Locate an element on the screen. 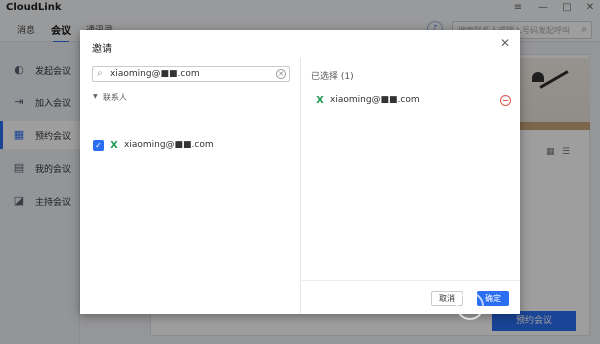  contact-name: xiaoming@■■.com is located at coordinates (169, 145).